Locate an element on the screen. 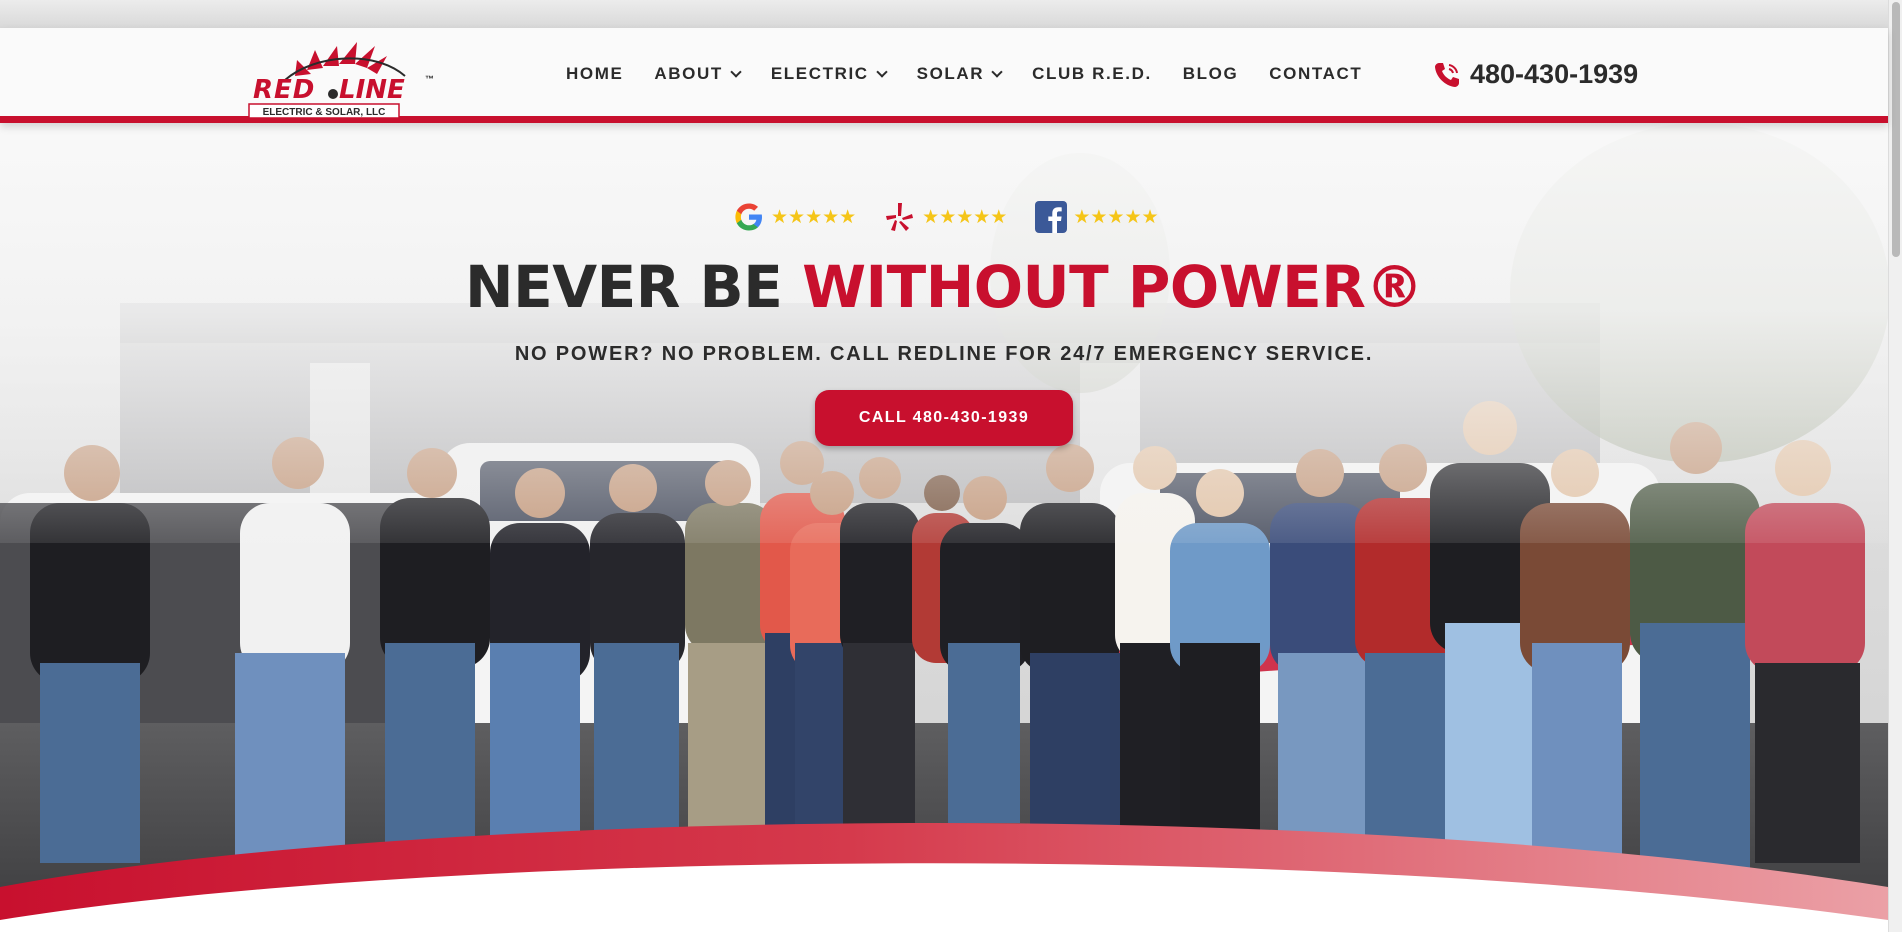 This screenshot has height=932, width=1902. nav-about: ABOUT is located at coordinates (698, 74).